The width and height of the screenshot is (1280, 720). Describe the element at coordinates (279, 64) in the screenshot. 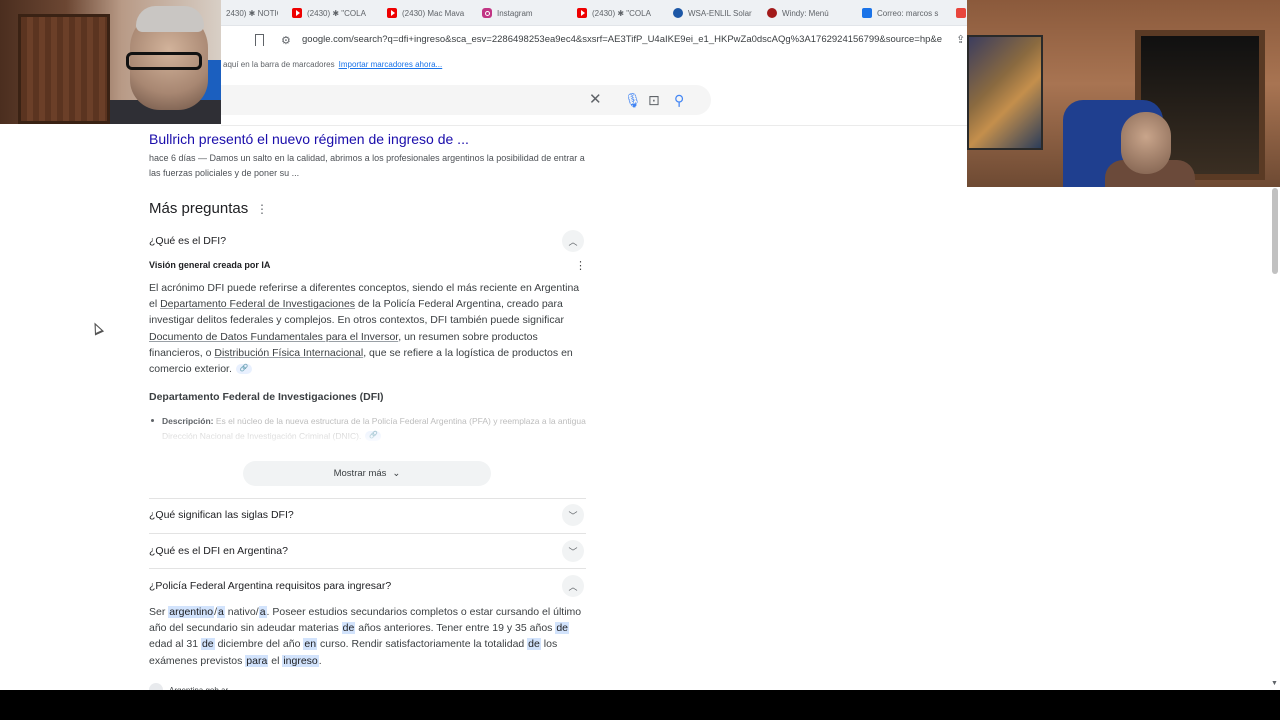

I see `bookmarks-hint: aquí en la barra de marcadores` at that location.